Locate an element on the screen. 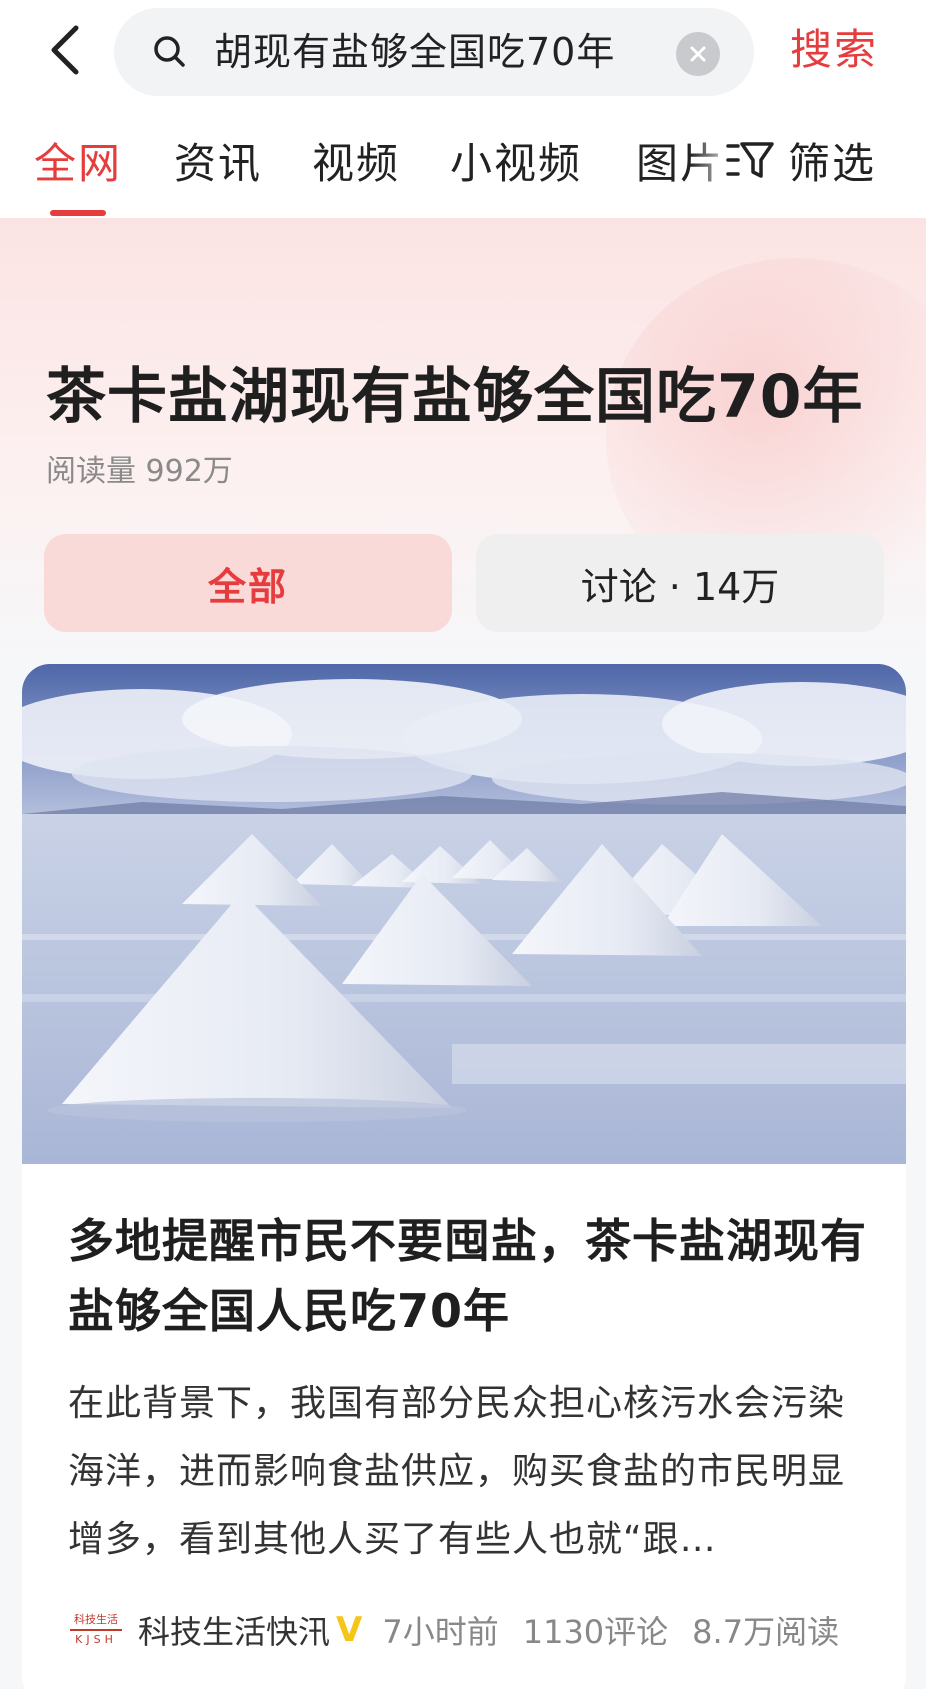  topic-title: 茶卡盐湖现有盐够全国吃70年 is located at coordinates (455, 397).